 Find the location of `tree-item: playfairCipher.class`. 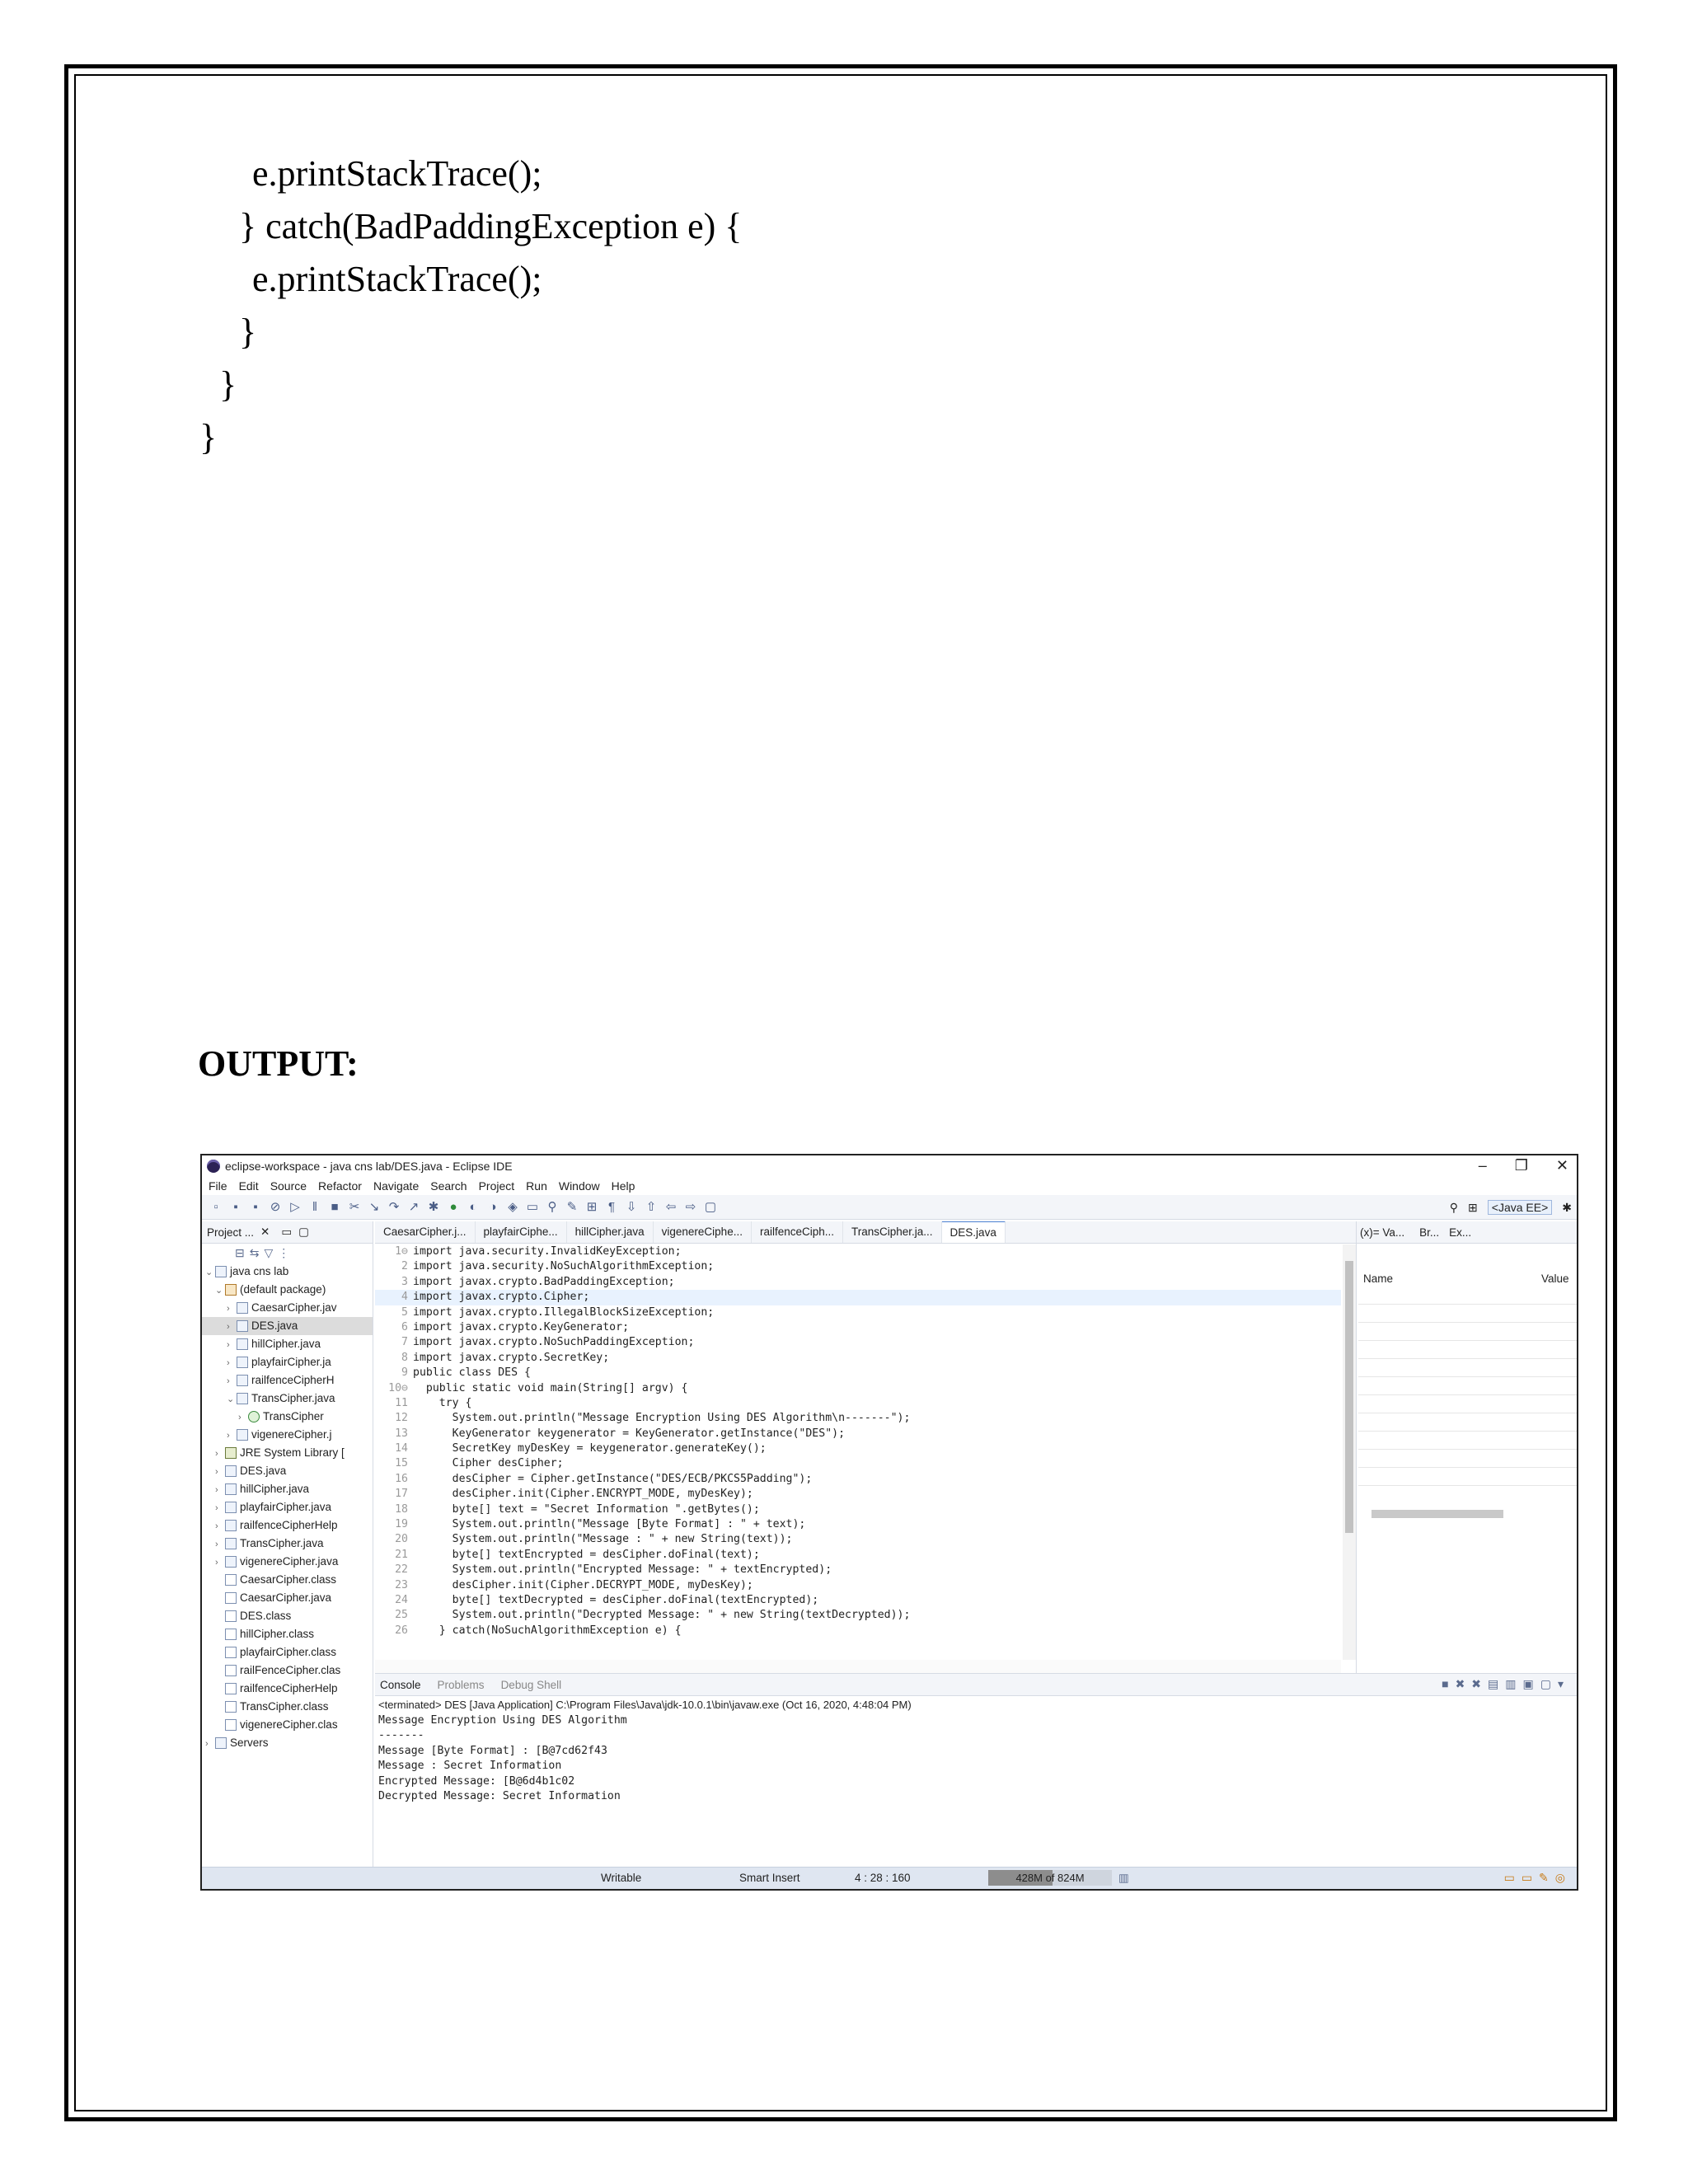

tree-item: playfairCipher.class is located at coordinates (287, 1652).